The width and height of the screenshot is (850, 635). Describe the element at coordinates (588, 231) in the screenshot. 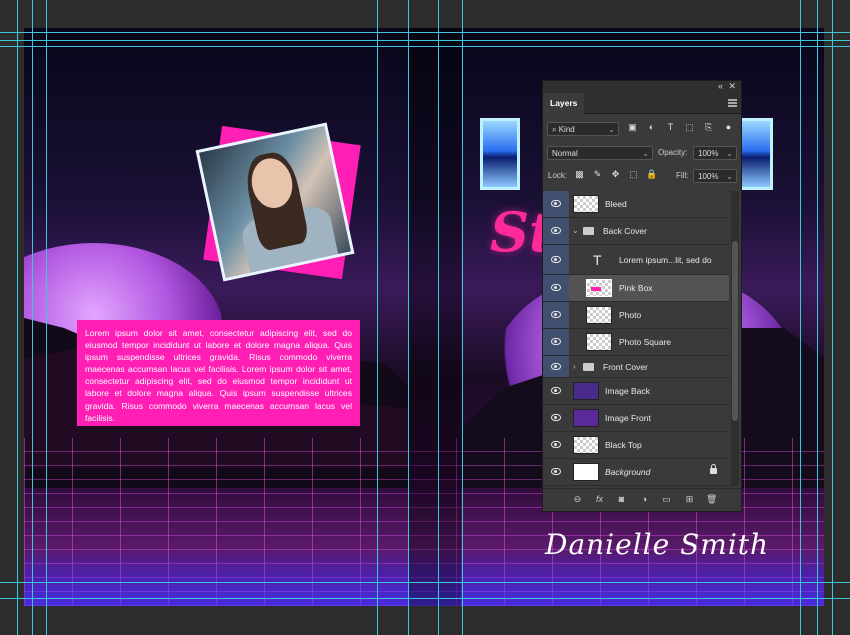

I see `folder-icon` at that location.